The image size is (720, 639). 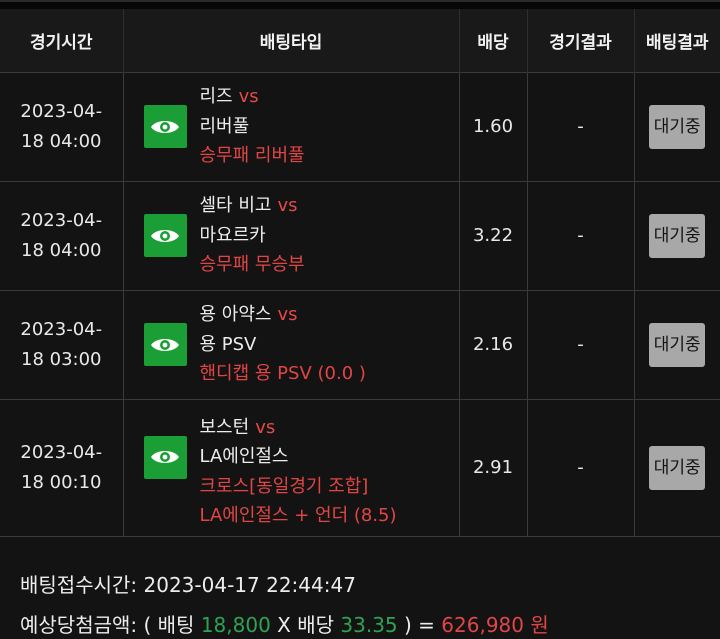 I want to click on away-team: 마요르카, so click(x=232, y=235).